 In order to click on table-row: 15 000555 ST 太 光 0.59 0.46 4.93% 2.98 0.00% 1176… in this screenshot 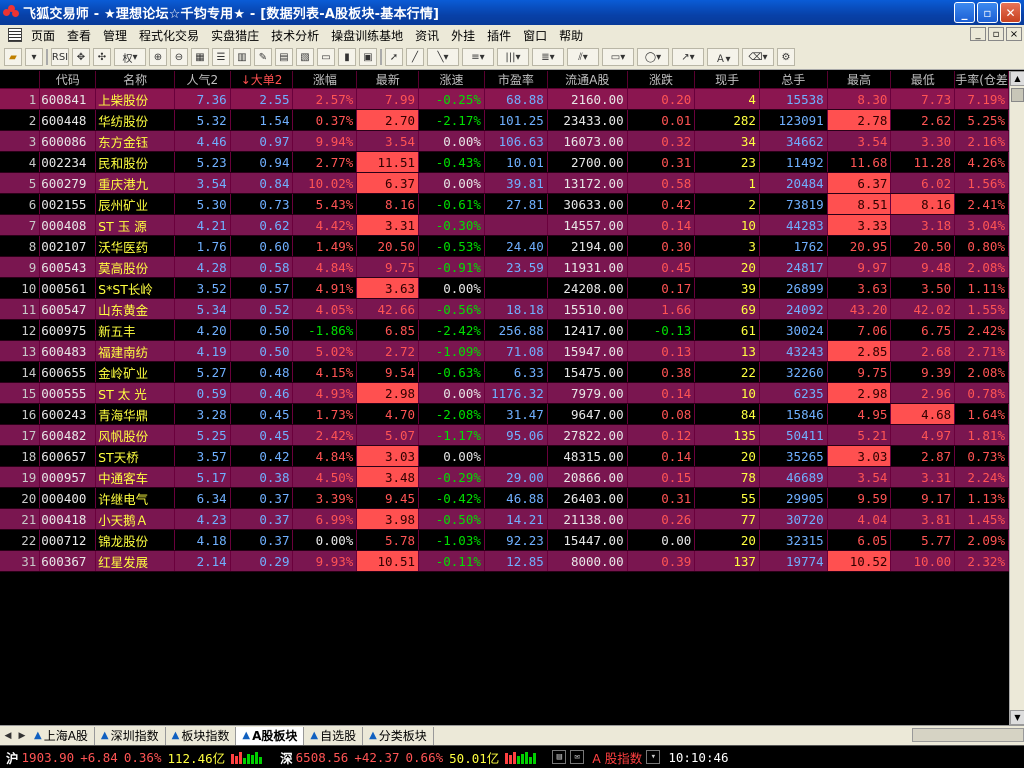, I will do `click(504, 393)`.